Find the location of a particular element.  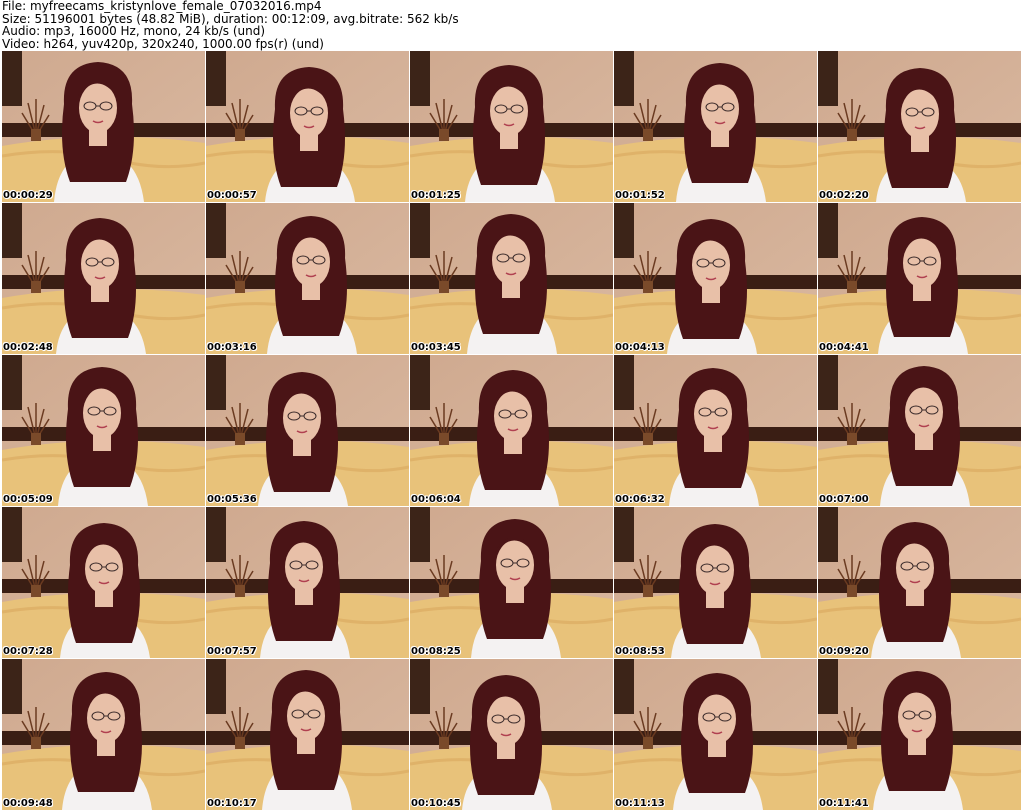

video-thumbnail: 00:02:20 is located at coordinates (919, 126).